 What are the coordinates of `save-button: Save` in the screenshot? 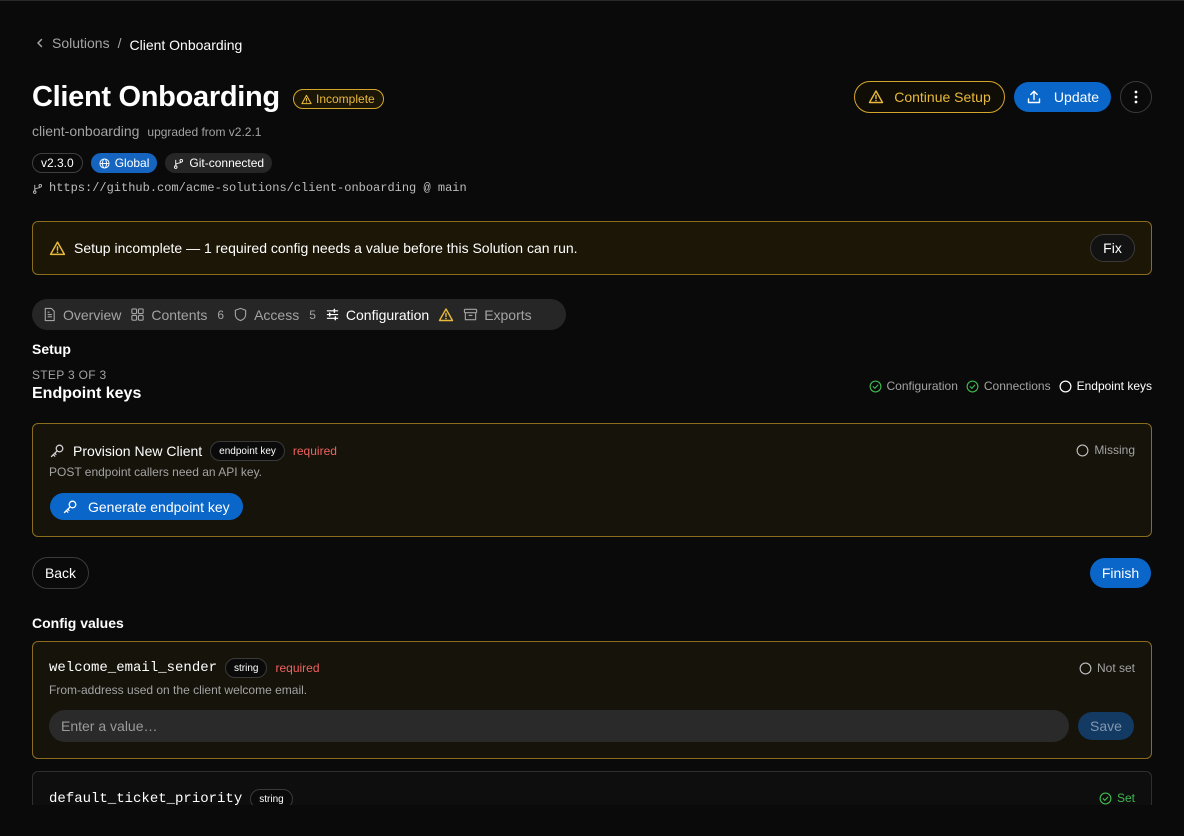 It's located at (1106, 726).